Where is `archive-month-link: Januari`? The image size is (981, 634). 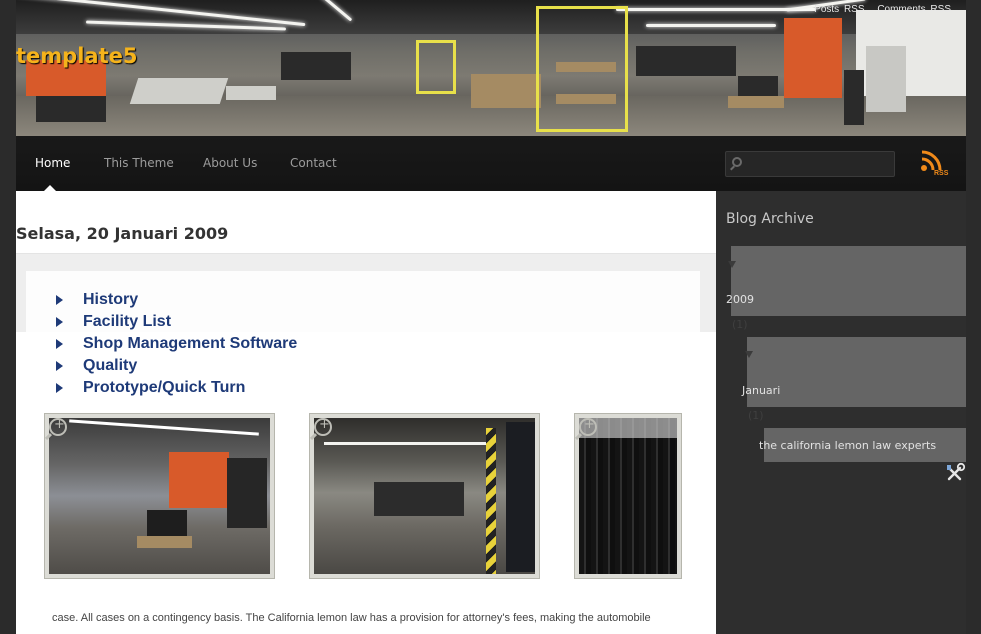 archive-month-link: Januari is located at coordinates (761, 390).